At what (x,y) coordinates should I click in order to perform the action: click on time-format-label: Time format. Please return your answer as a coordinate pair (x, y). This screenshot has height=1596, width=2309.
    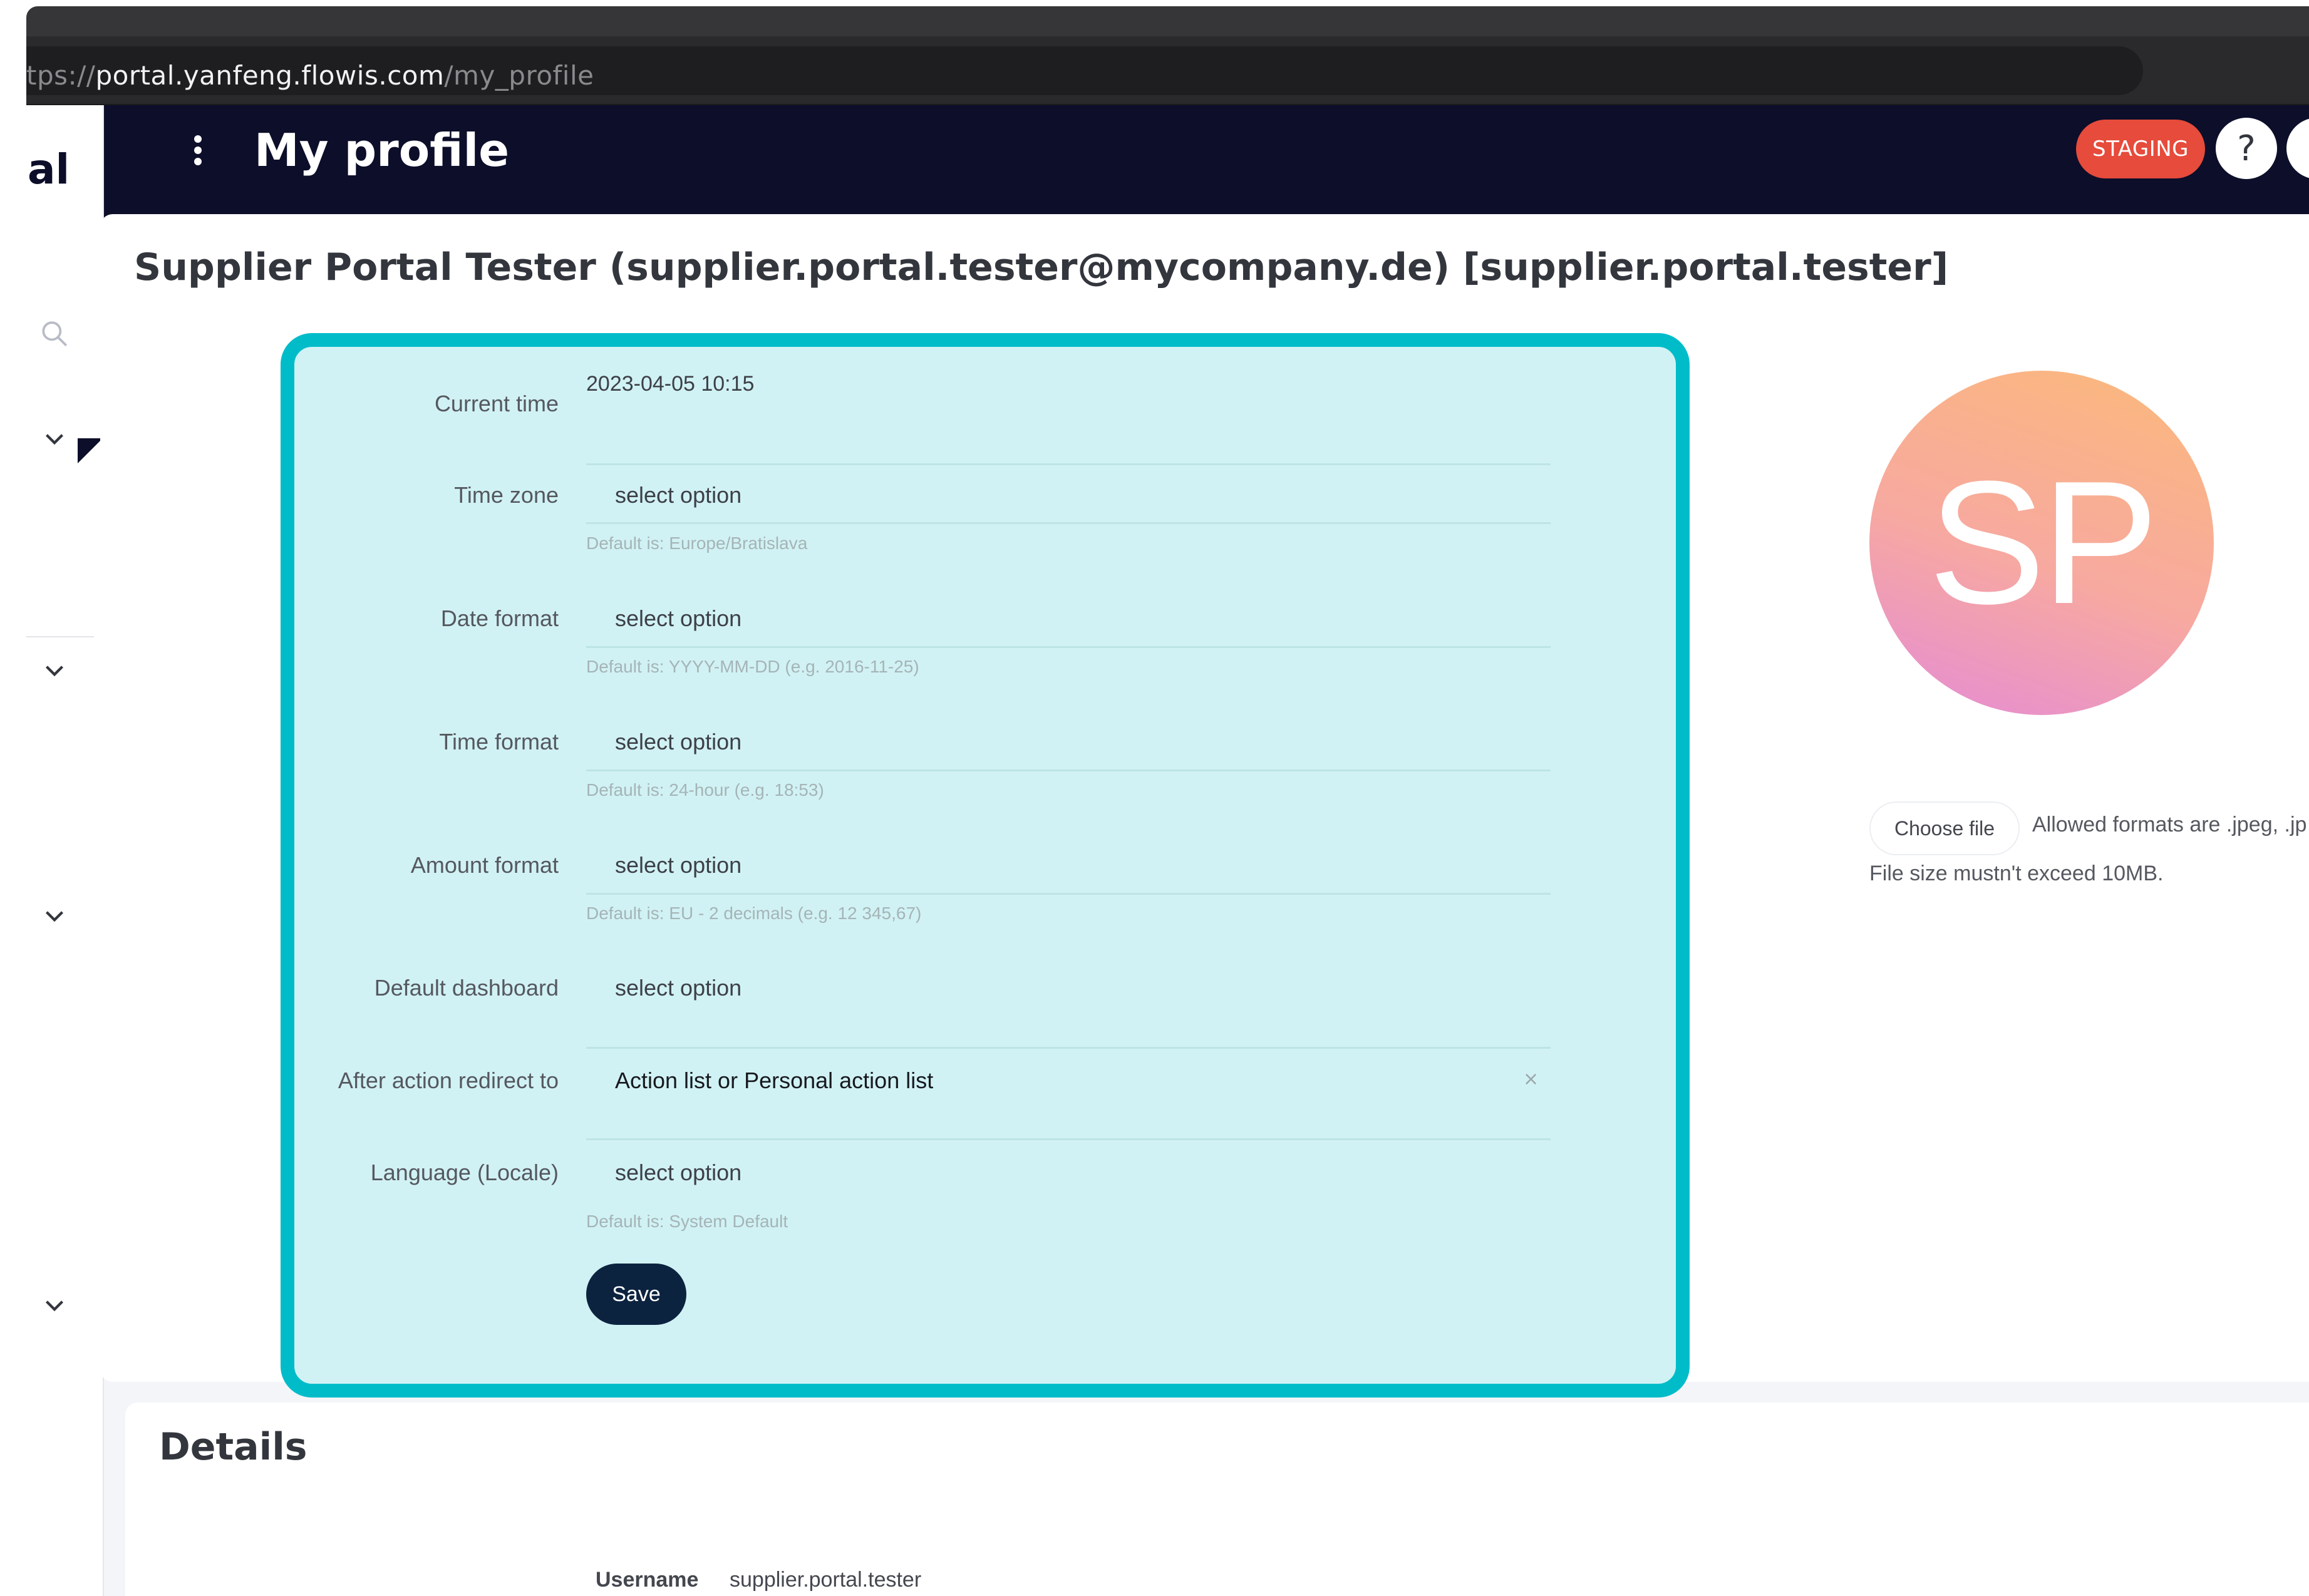
    Looking at the image, I should click on (499, 741).